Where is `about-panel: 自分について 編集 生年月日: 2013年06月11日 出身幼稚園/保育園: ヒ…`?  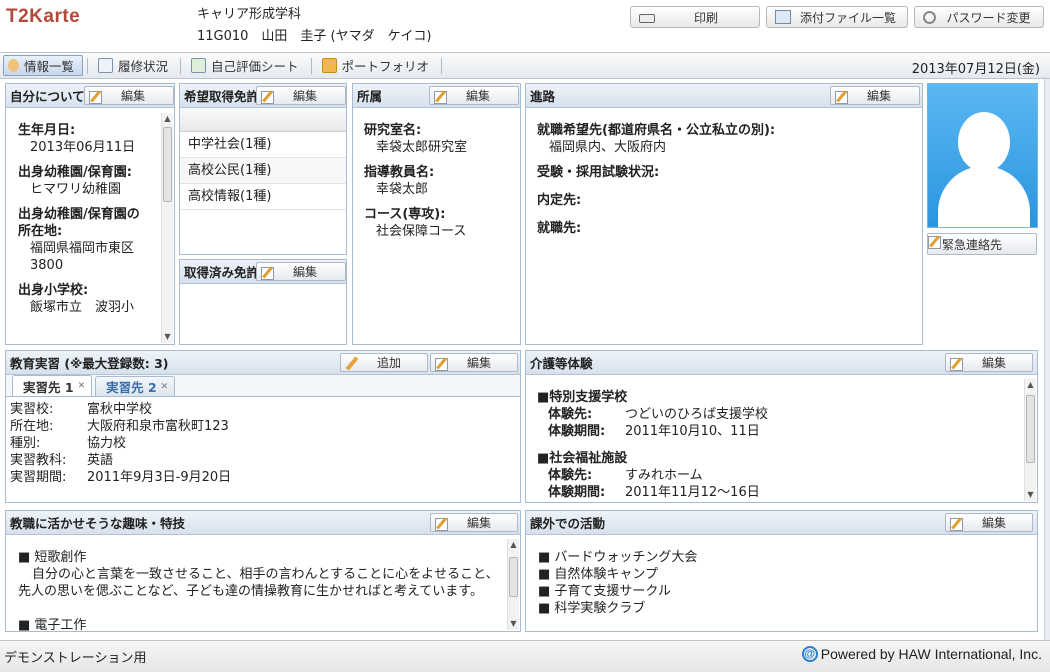 about-panel: 自分について 編集 生年月日: 2013年06月11日 出身幼稚園/保育園: ヒ… is located at coordinates (90, 214).